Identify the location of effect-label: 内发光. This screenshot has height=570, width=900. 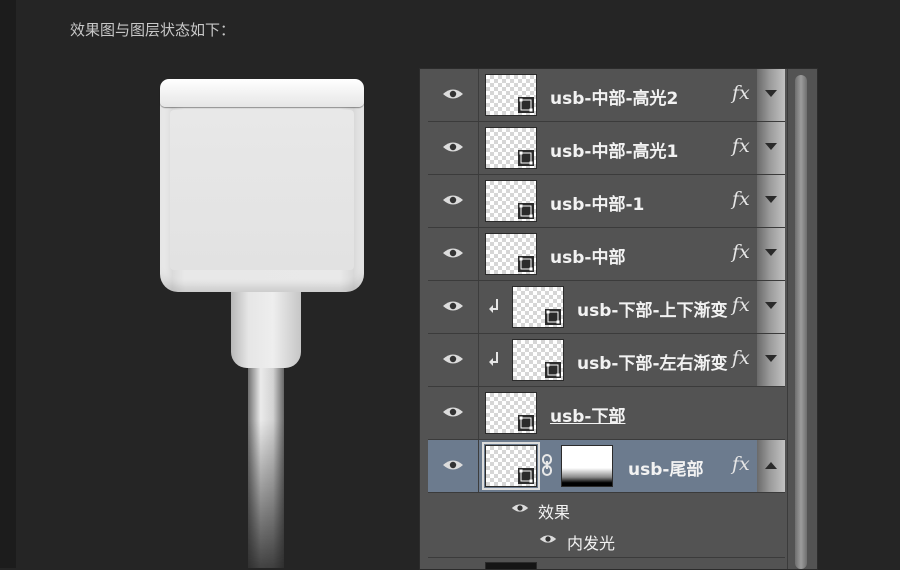
(591, 543).